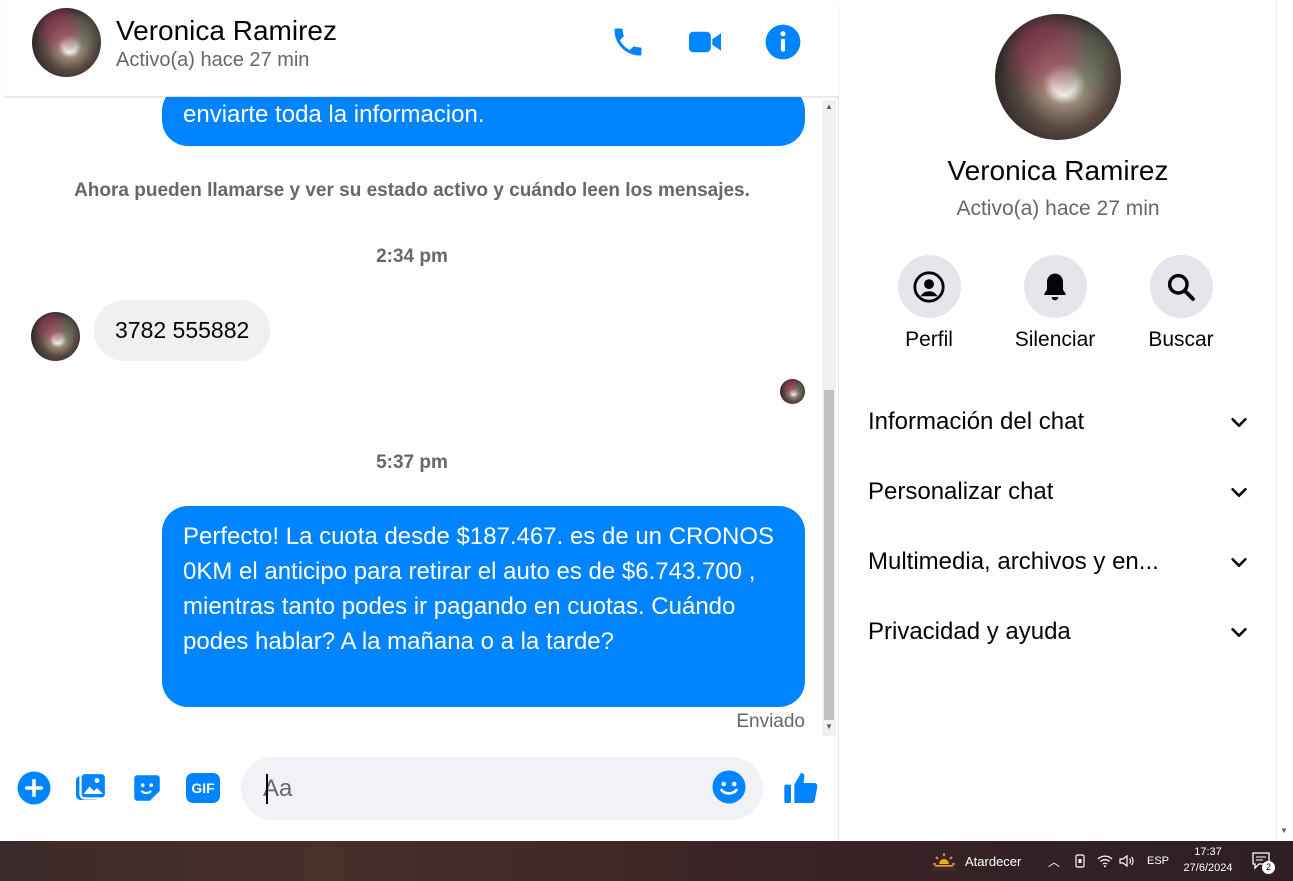 The height and width of the screenshot is (881, 1293). I want to click on search-button: Buscar, so click(1181, 303).